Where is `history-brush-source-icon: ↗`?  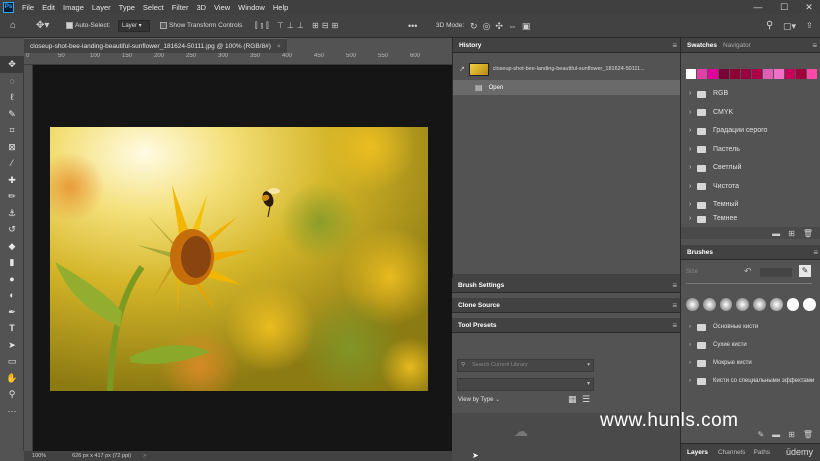
history-brush-source-icon: ↗ is located at coordinates (464, 69).